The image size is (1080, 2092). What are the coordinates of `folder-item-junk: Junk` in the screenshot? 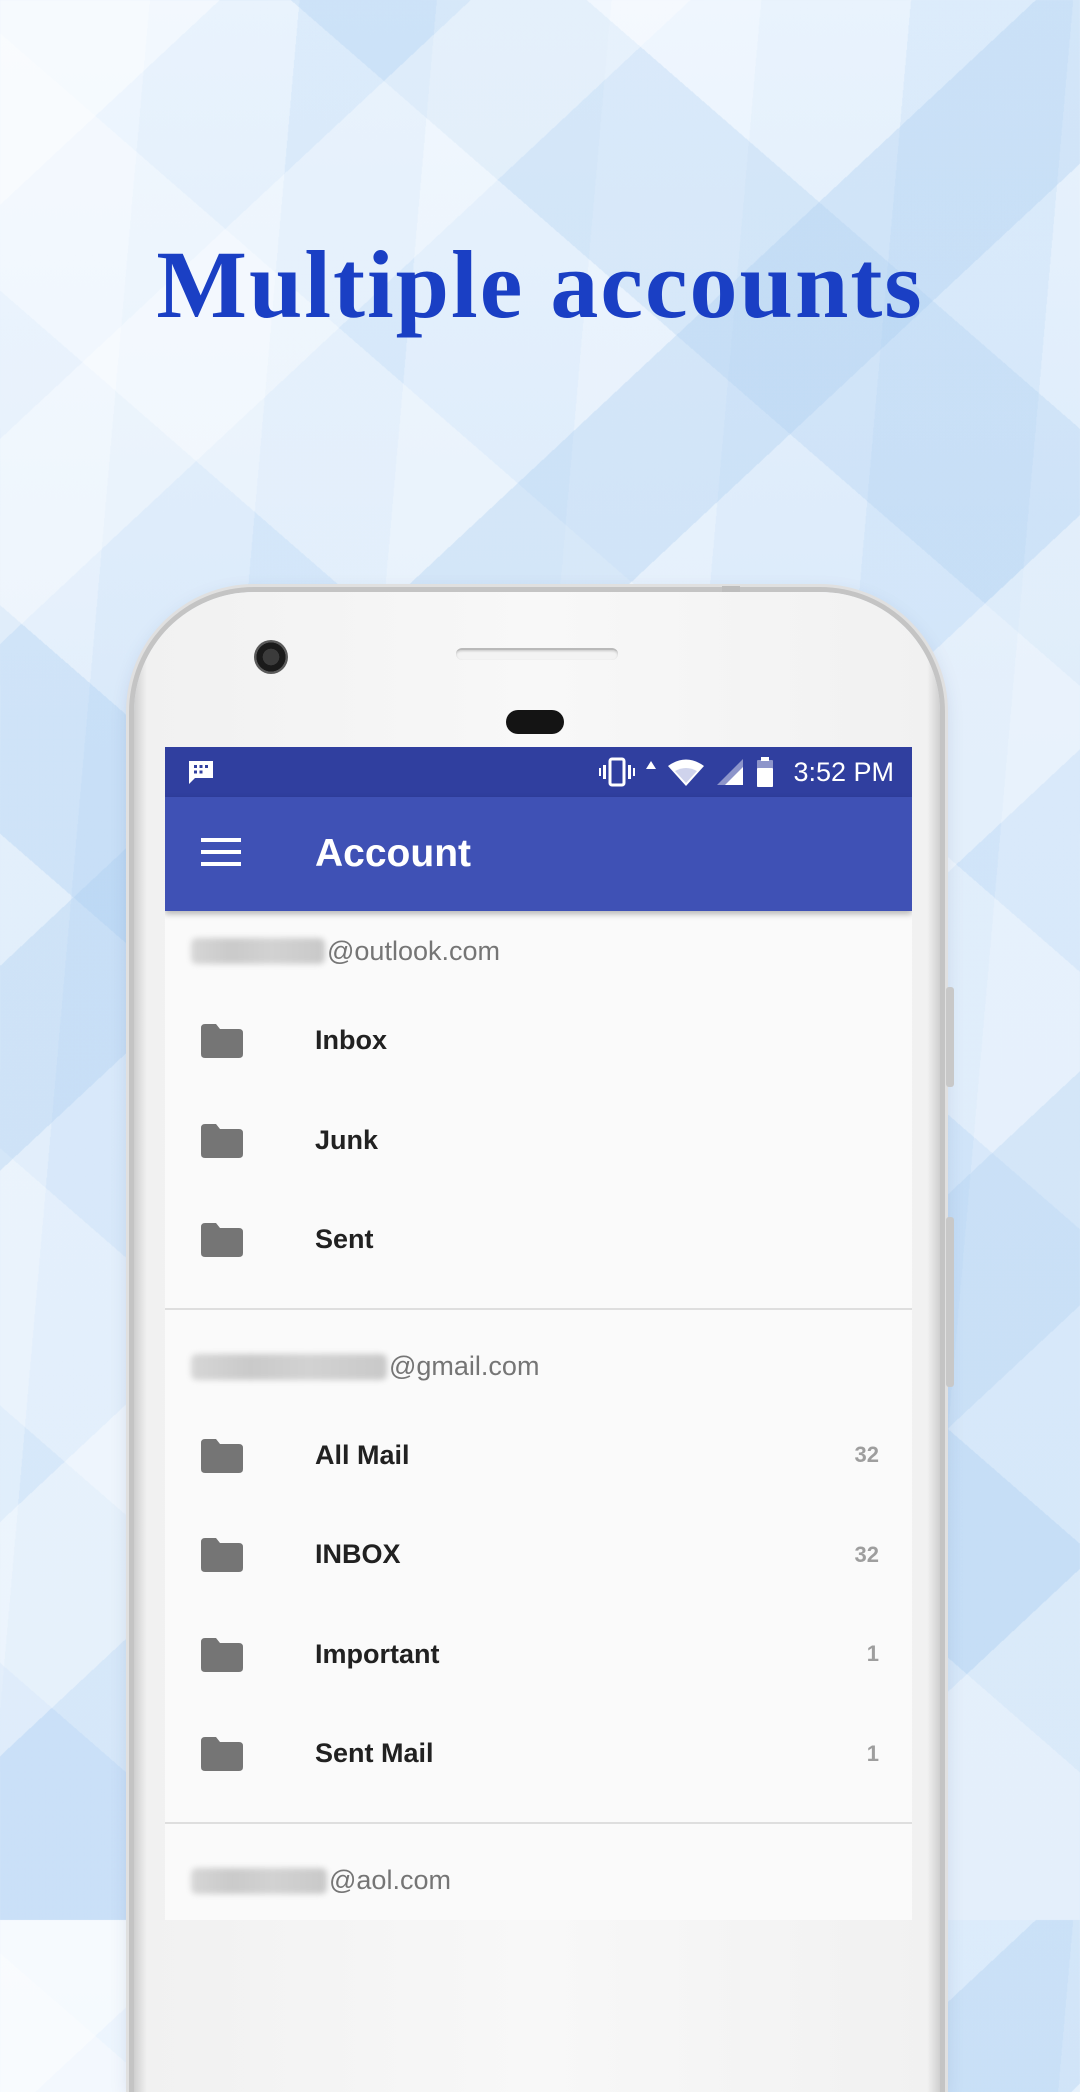 It's located at (538, 1141).